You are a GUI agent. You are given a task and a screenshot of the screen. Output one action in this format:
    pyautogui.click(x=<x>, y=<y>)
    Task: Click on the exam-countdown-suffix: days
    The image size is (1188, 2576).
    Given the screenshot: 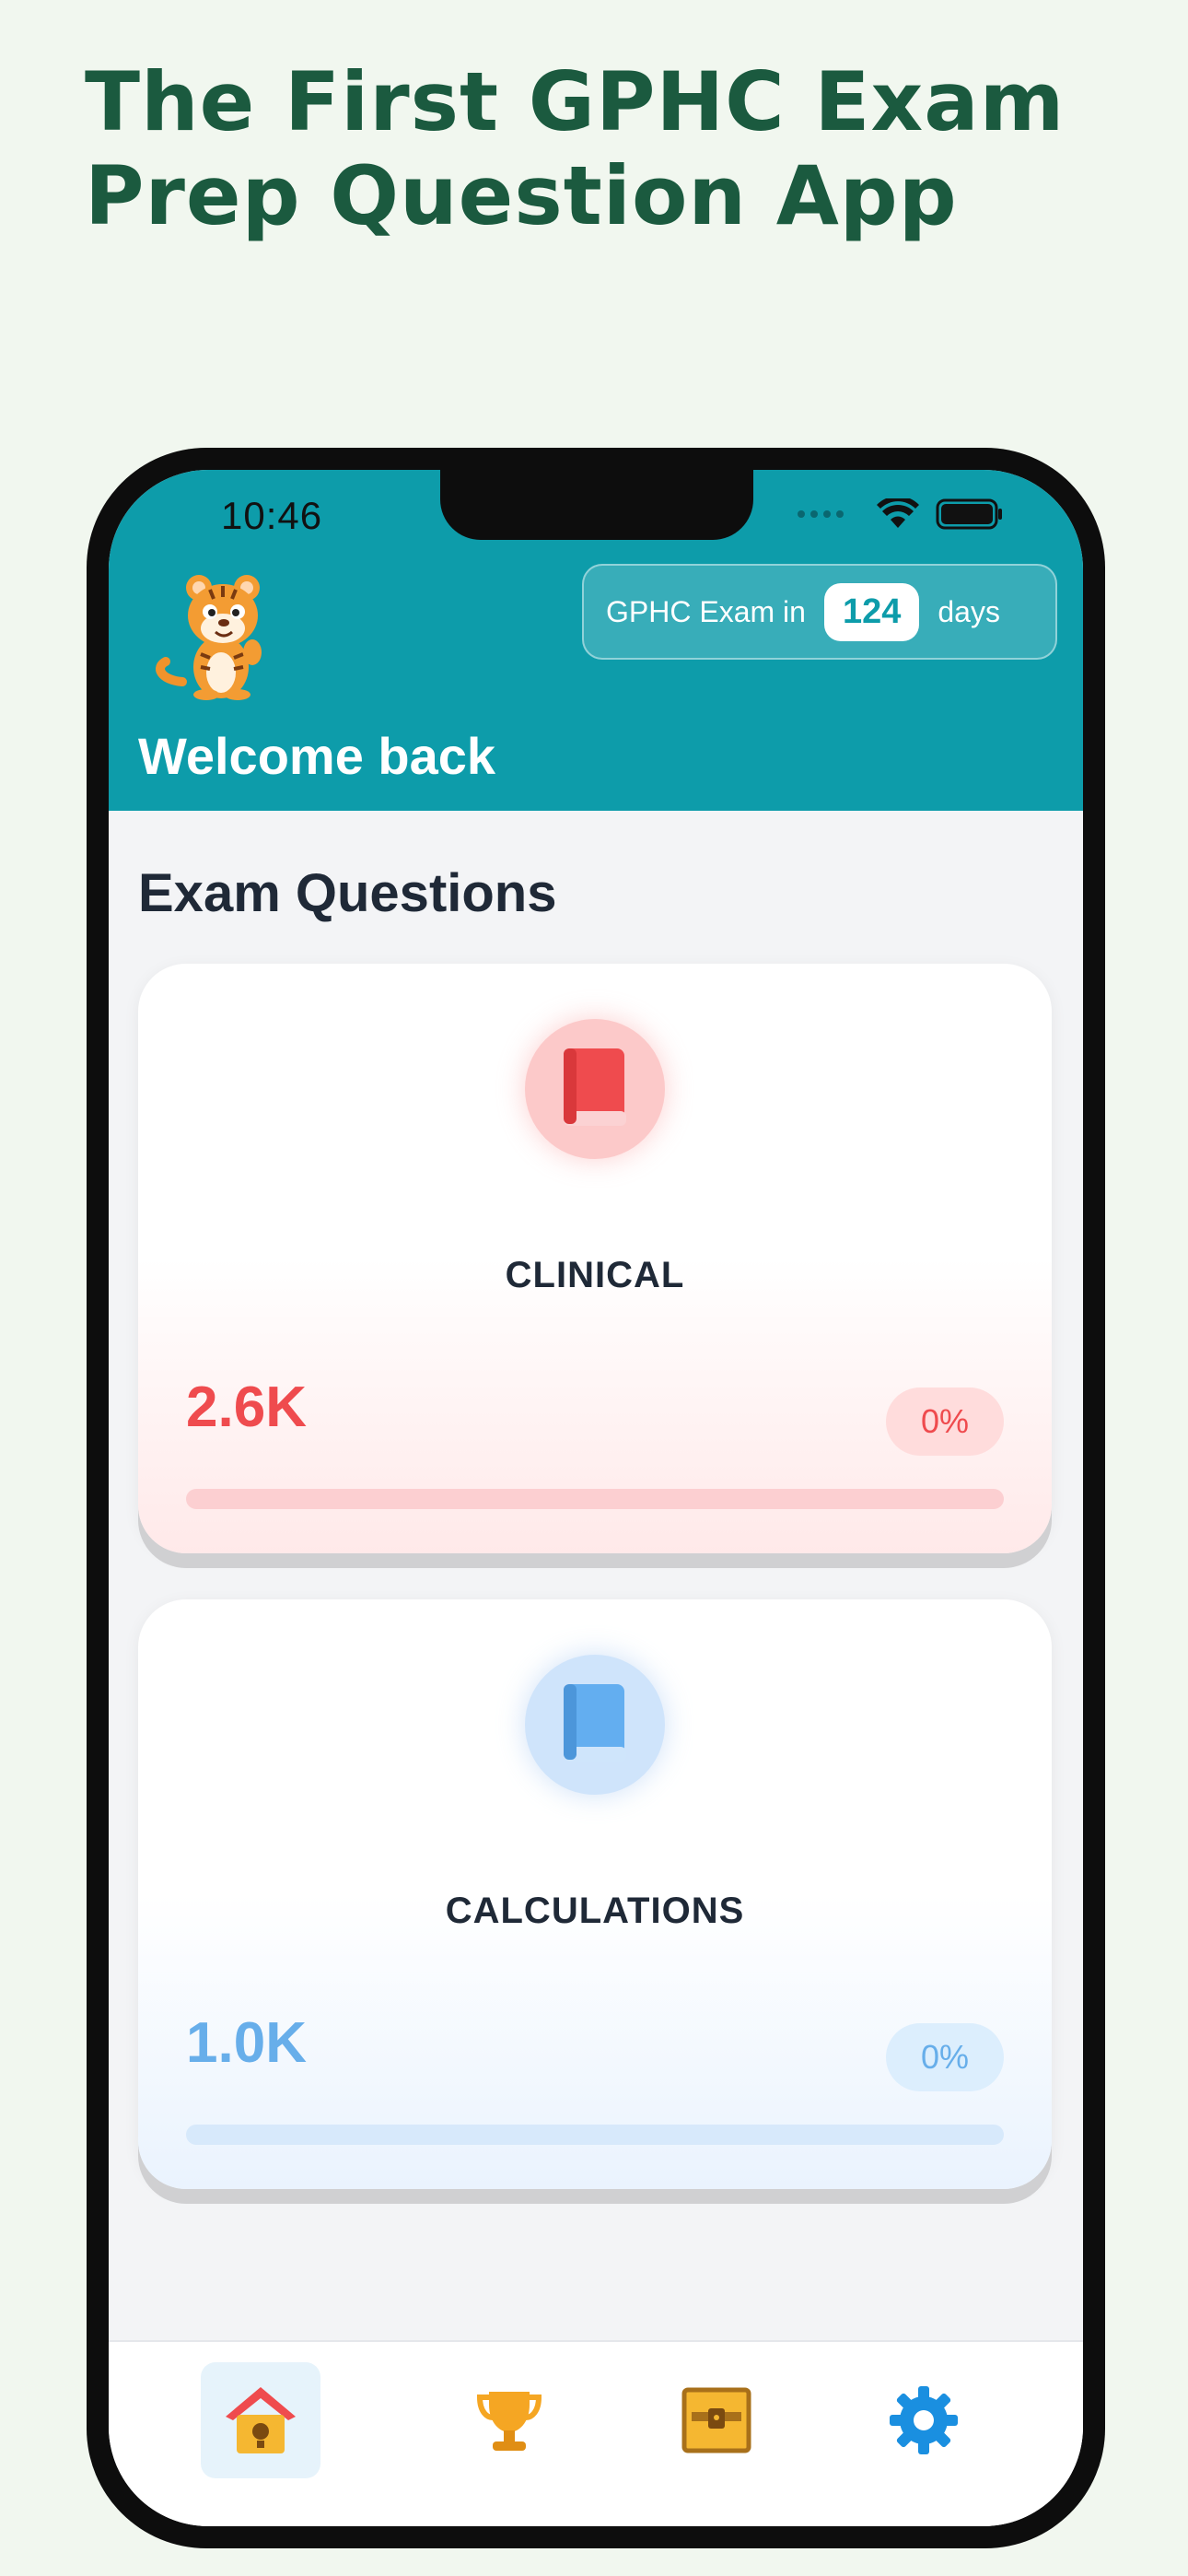 What is the action you would take?
    pyautogui.click(x=969, y=611)
    